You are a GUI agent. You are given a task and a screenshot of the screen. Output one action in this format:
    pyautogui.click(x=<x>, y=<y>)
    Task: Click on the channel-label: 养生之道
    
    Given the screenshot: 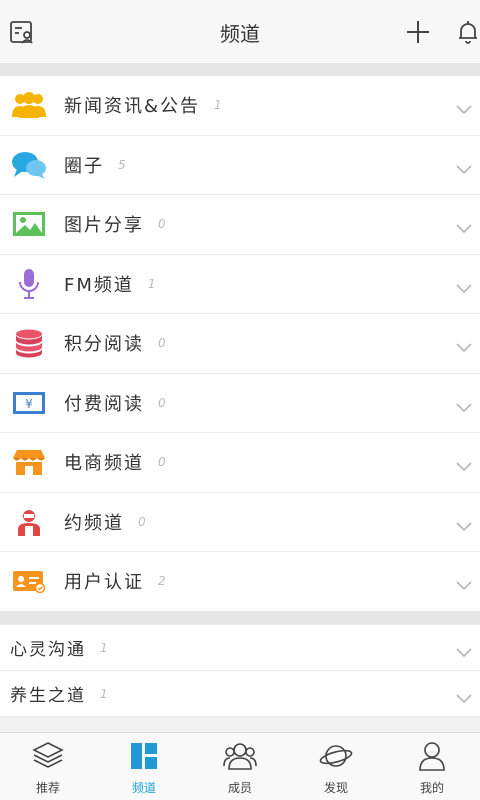 What is the action you would take?
    pyautogui.click(x=48, y=696)
    